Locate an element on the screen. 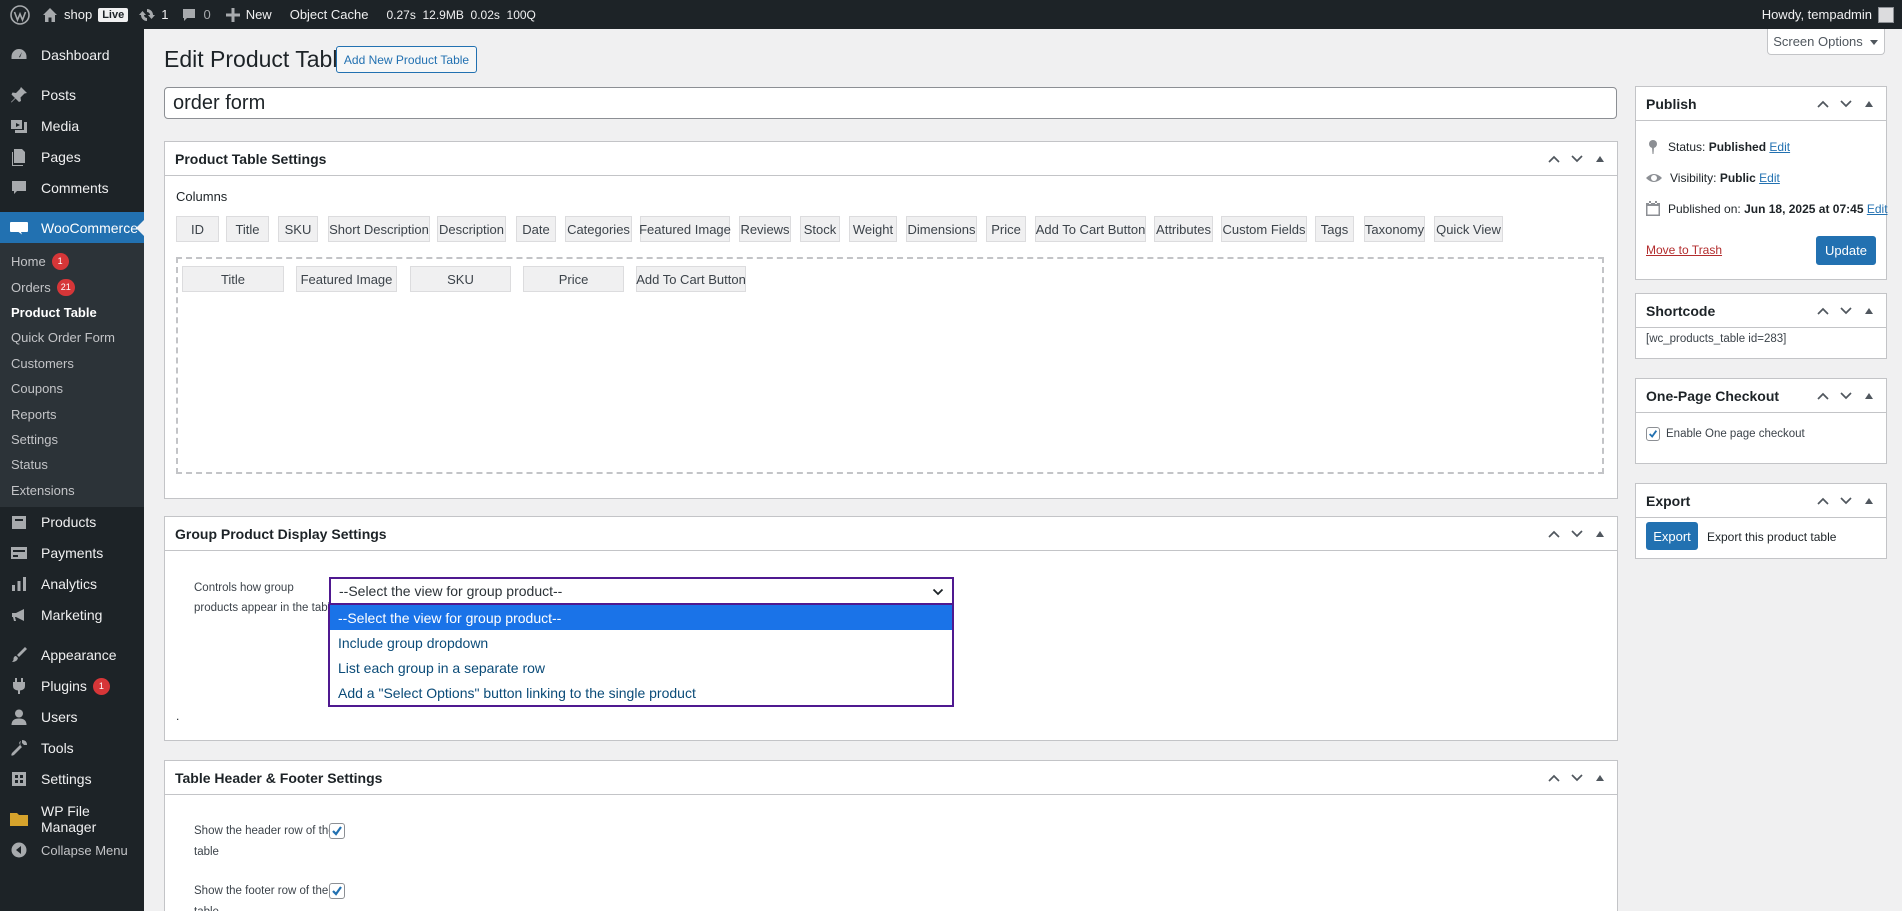 This screenshot has height=911, width=1902. edit-visibility-link: Edit is located at coordinates (1769, 178).